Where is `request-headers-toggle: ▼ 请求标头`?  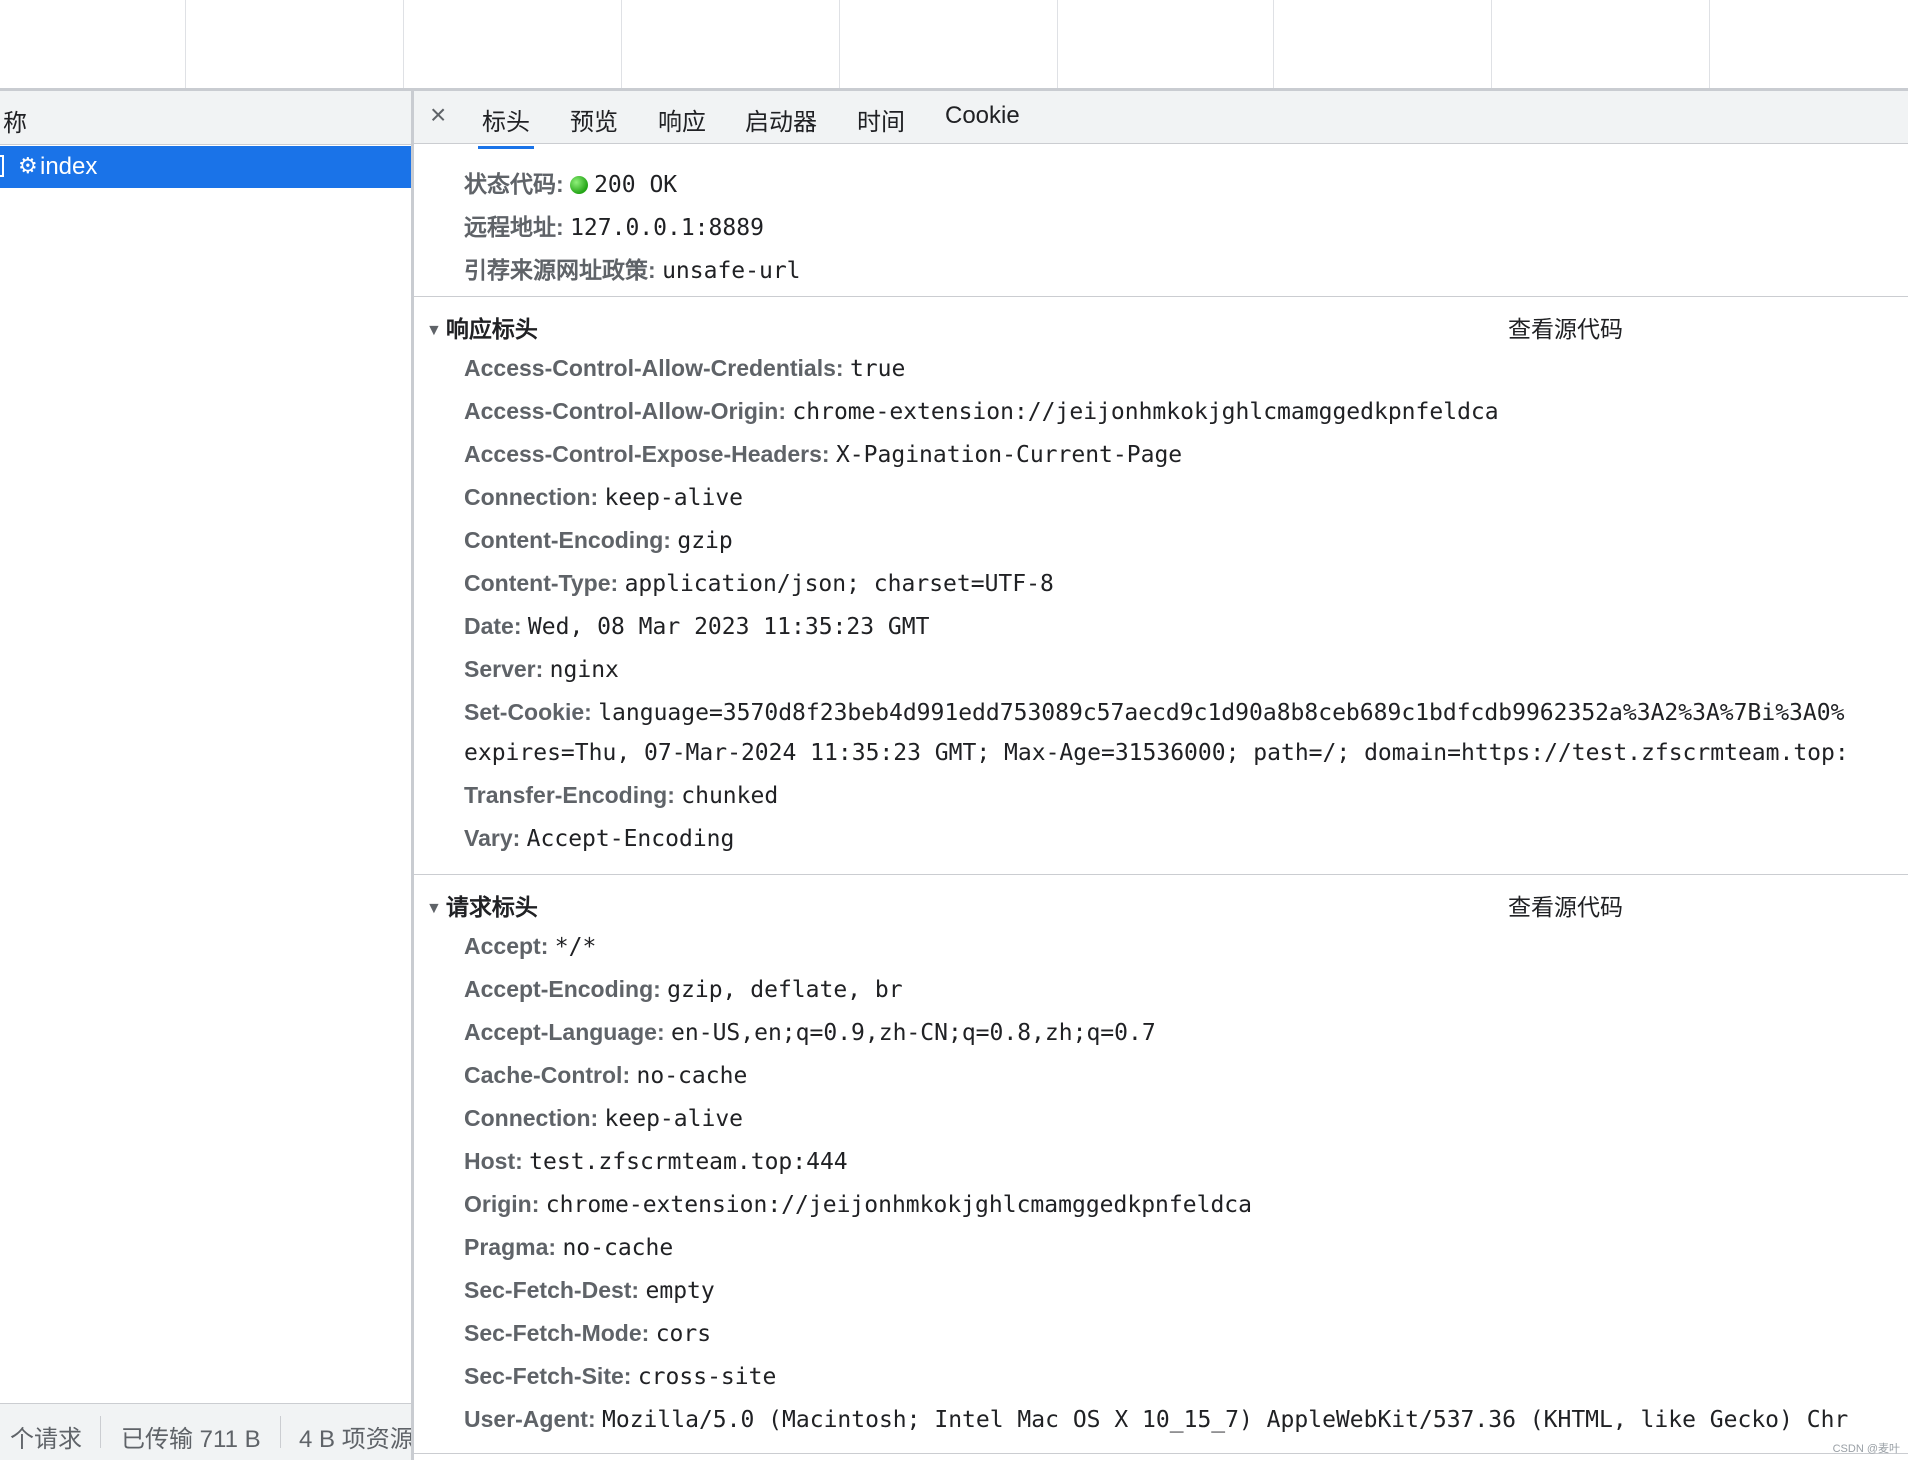 request-headers-toggle: ▼ 请求标头 is located at coordinates (482, 905).